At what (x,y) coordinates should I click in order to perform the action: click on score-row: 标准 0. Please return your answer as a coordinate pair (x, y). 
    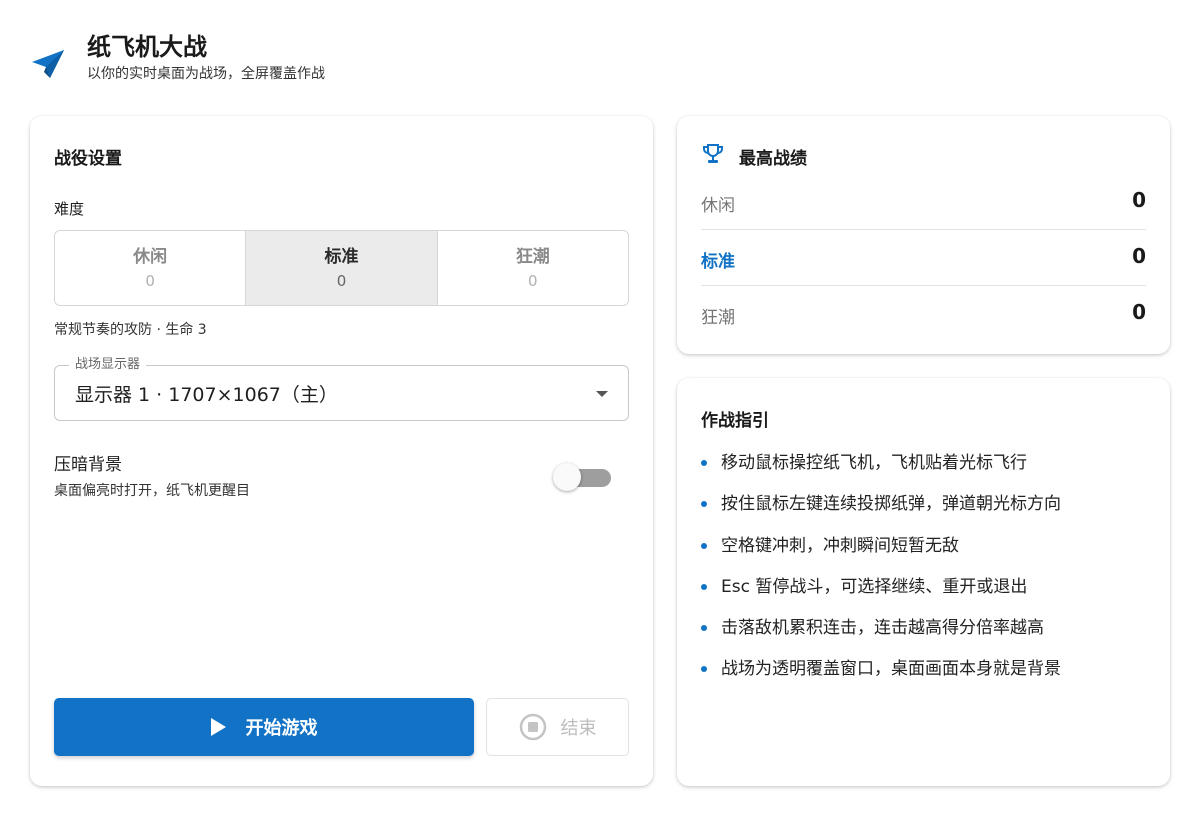
    Looking at the image, I should click on (923, 258).